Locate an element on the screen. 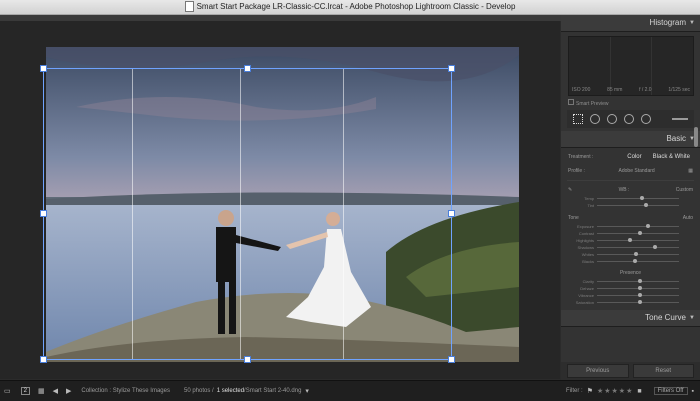  profile-row: Profile : Adobe Standard ▦ is located at coordinates (630, 171).